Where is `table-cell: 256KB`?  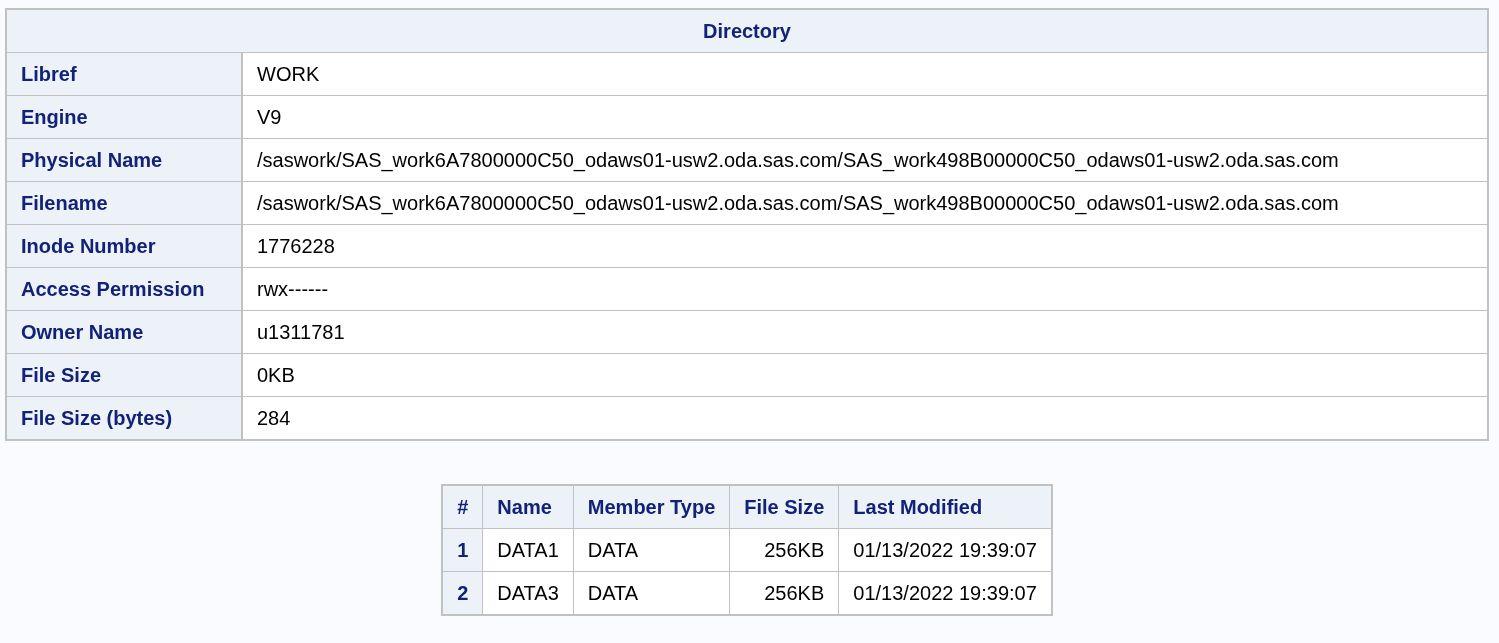 table-cell: 256KB is located at coordinates (784, 550).